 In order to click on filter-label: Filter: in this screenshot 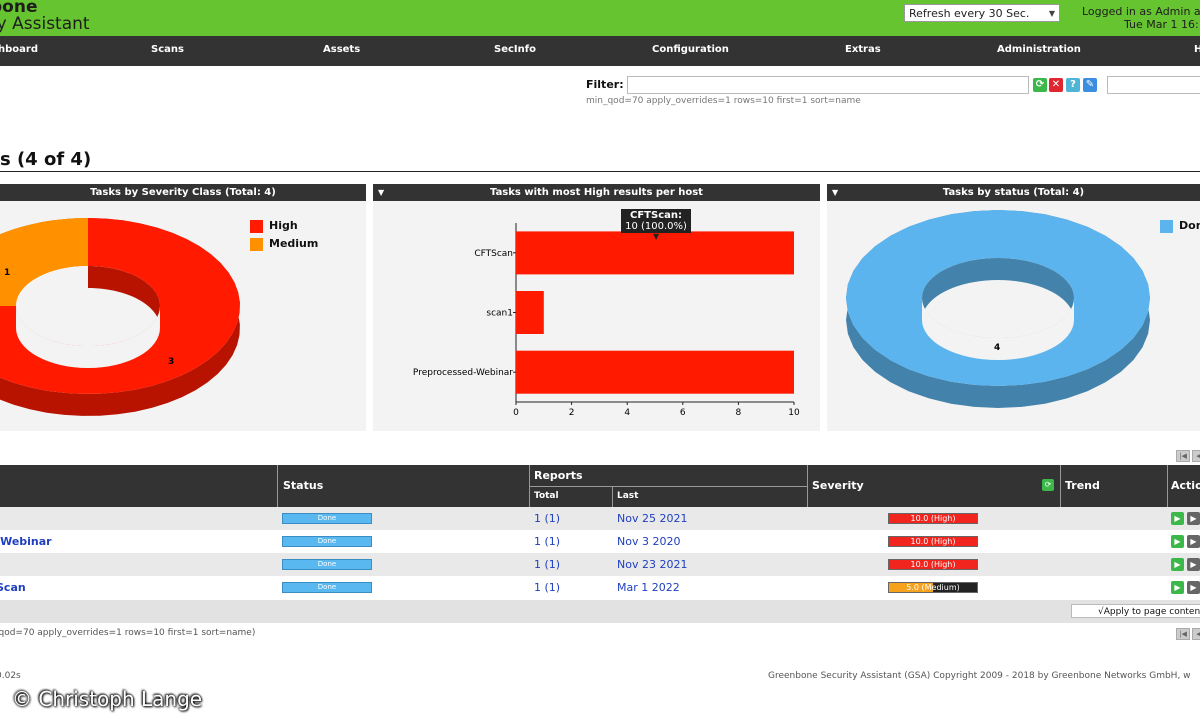, I will do `click(605, 84)`.